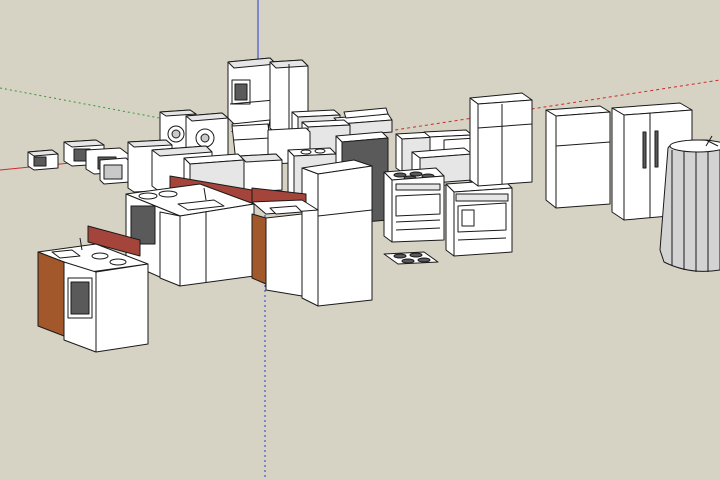 The width and height of the screenshot is (720, 480). What do you see at coordinates (337, 233) in the screenshot?
I see `tall-fridge-front-center` at bounding box center [337, 233].